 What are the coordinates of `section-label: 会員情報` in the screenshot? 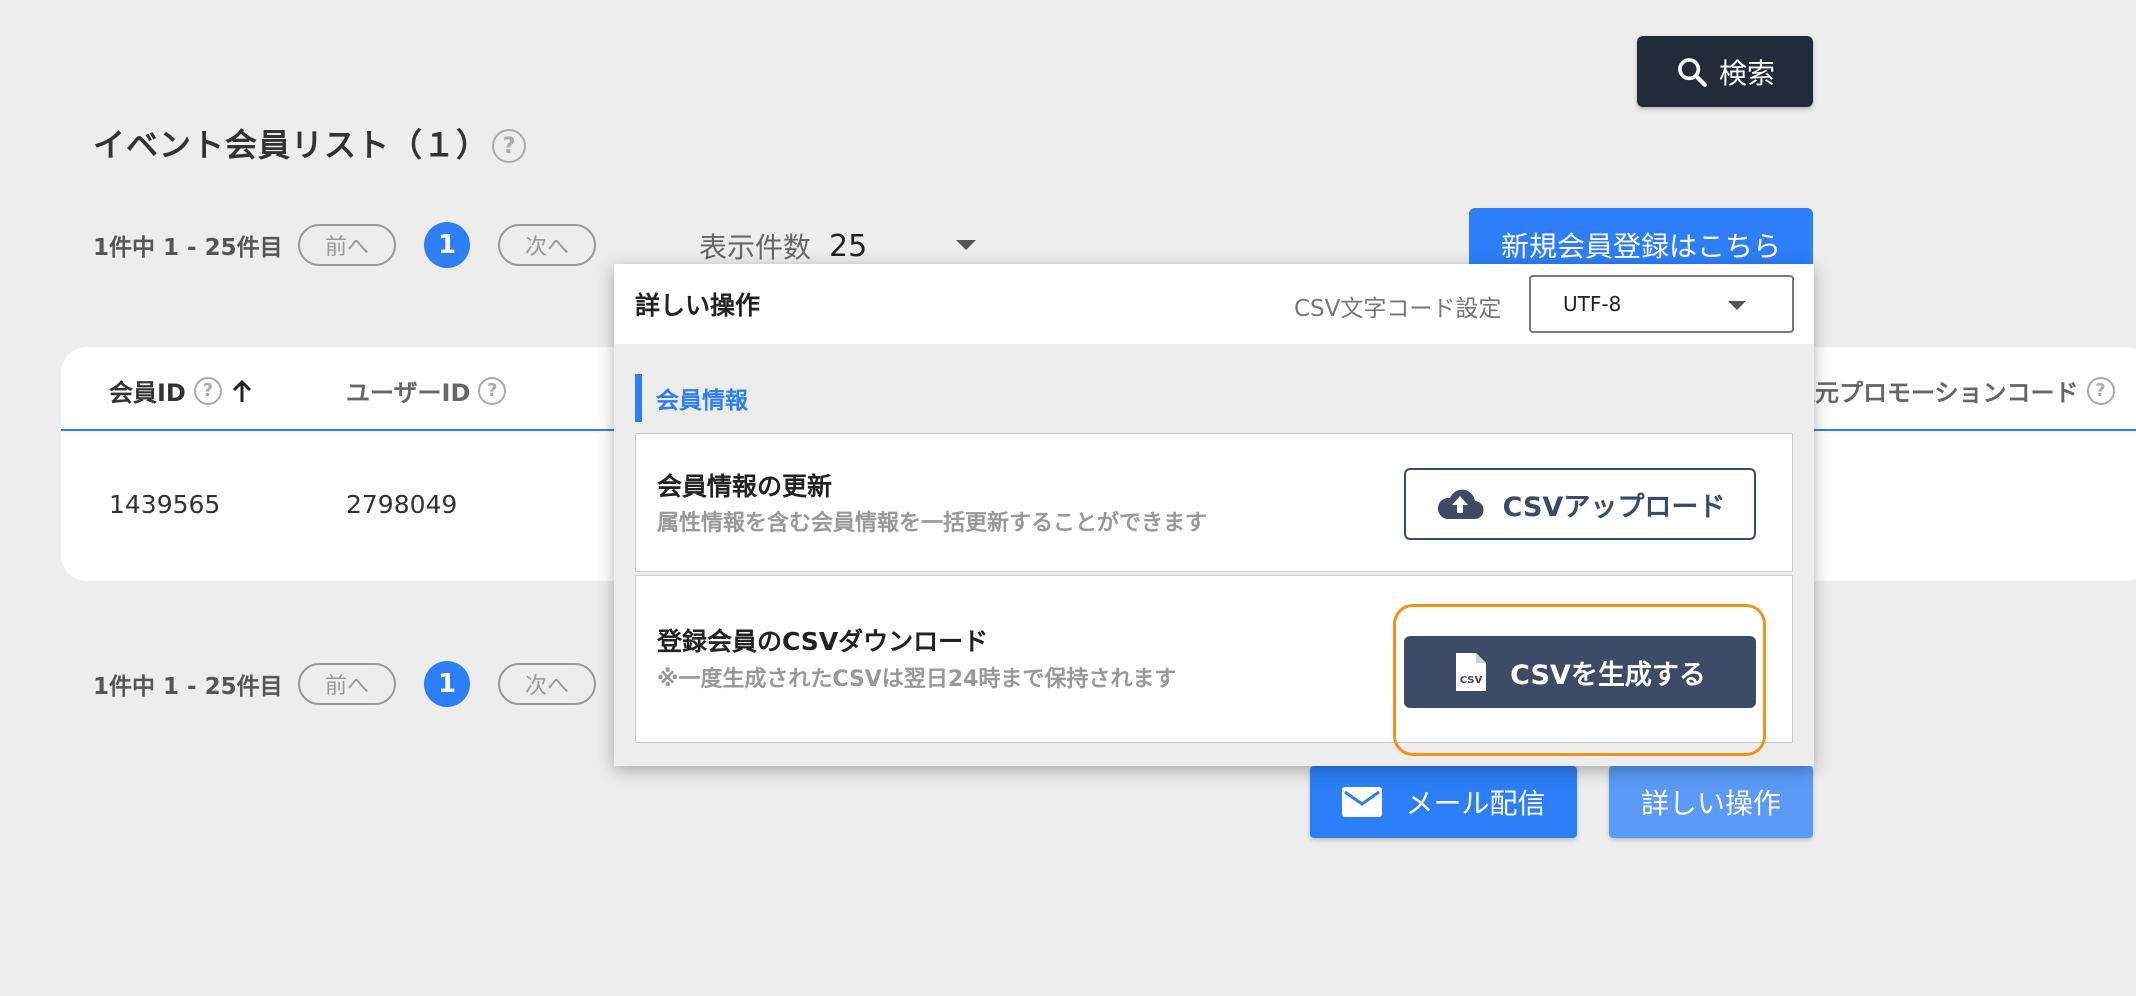 It's located at (691, 398).